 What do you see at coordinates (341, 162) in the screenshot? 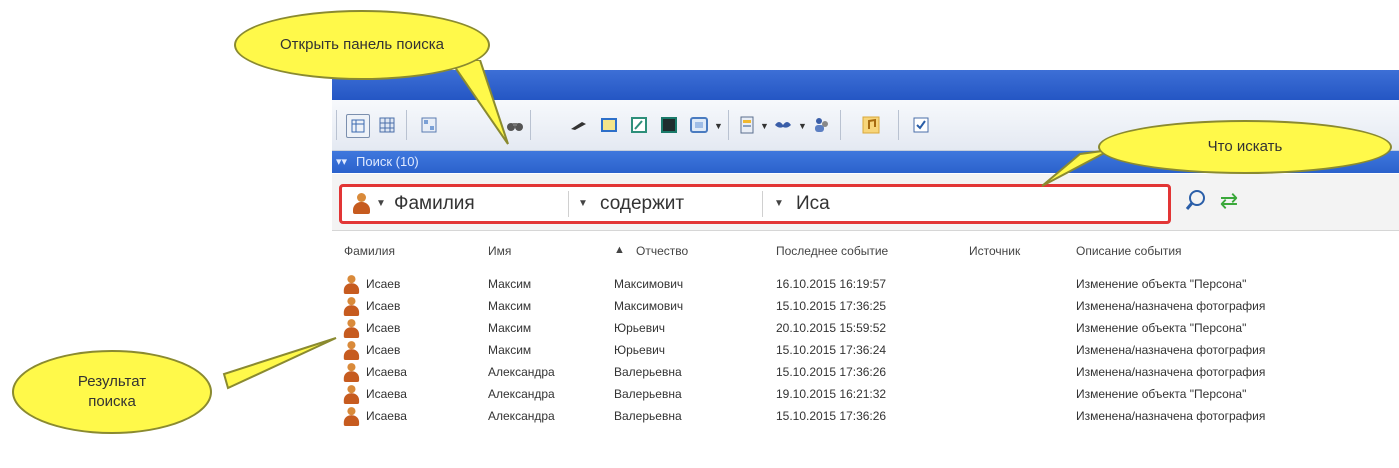
I see `collapse-chevron-icon: ▾▾` at bounding box center [341, 162].